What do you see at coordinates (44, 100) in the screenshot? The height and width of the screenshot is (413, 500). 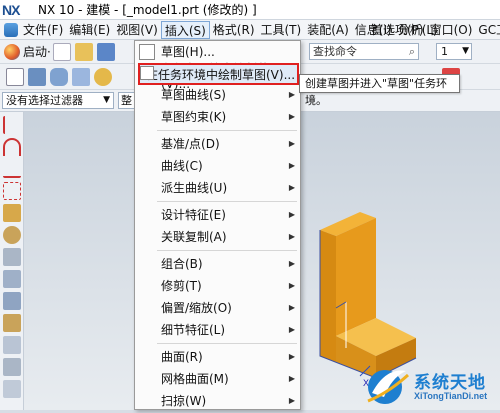 I see `selection-filter-value: 没有选择过滤器` at bounding box center [44, 100].